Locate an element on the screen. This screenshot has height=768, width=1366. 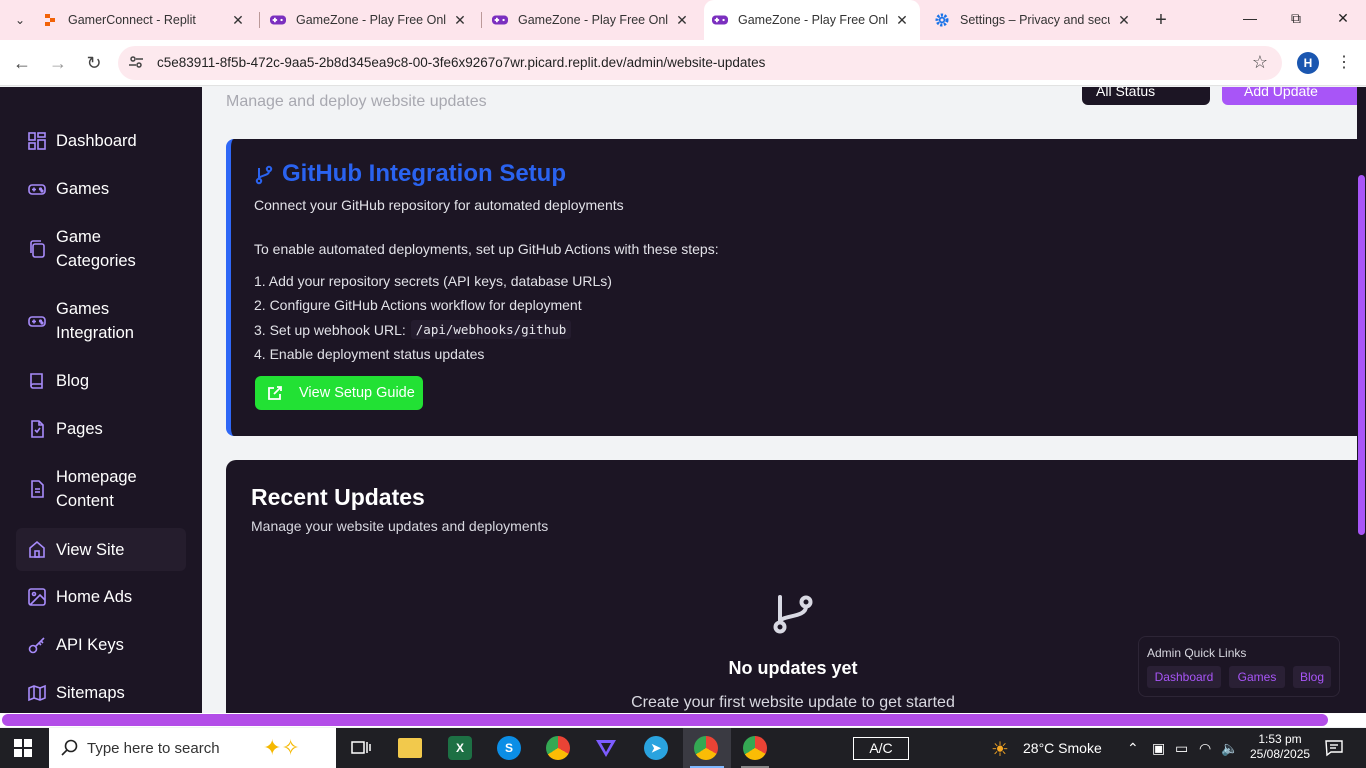
restore-button: ⧉ is located at coordinates (1296, 18).